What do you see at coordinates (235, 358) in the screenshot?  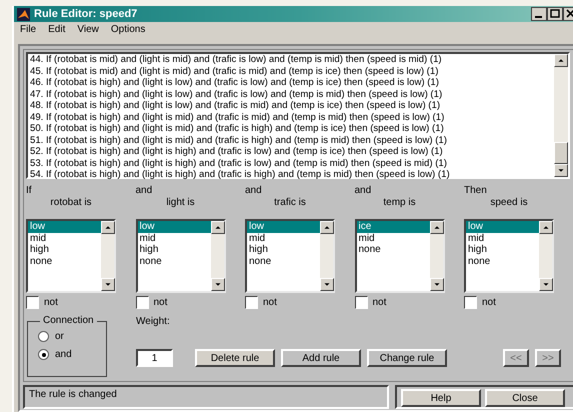 I see `action-button: Delete rule` at bounding box center [235, 358].